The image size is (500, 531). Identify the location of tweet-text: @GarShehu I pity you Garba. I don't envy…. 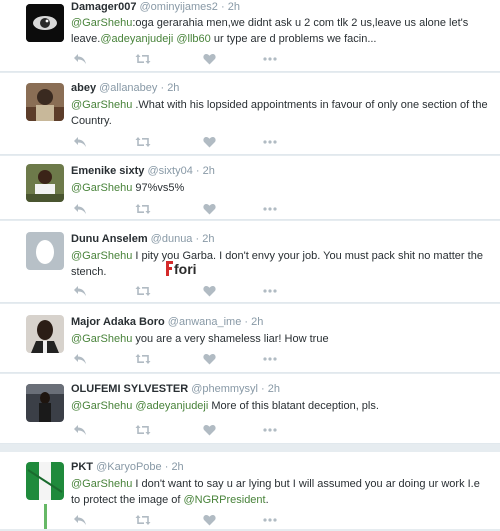
(279, 264).